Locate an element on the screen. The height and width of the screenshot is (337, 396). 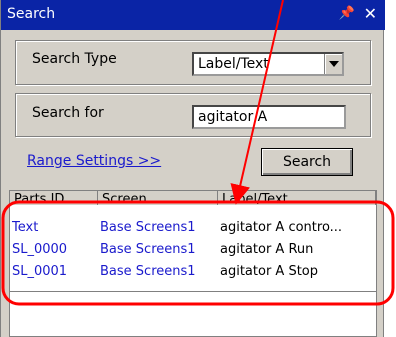
parts-id-cell: Text is located at coordinates (25, 227).